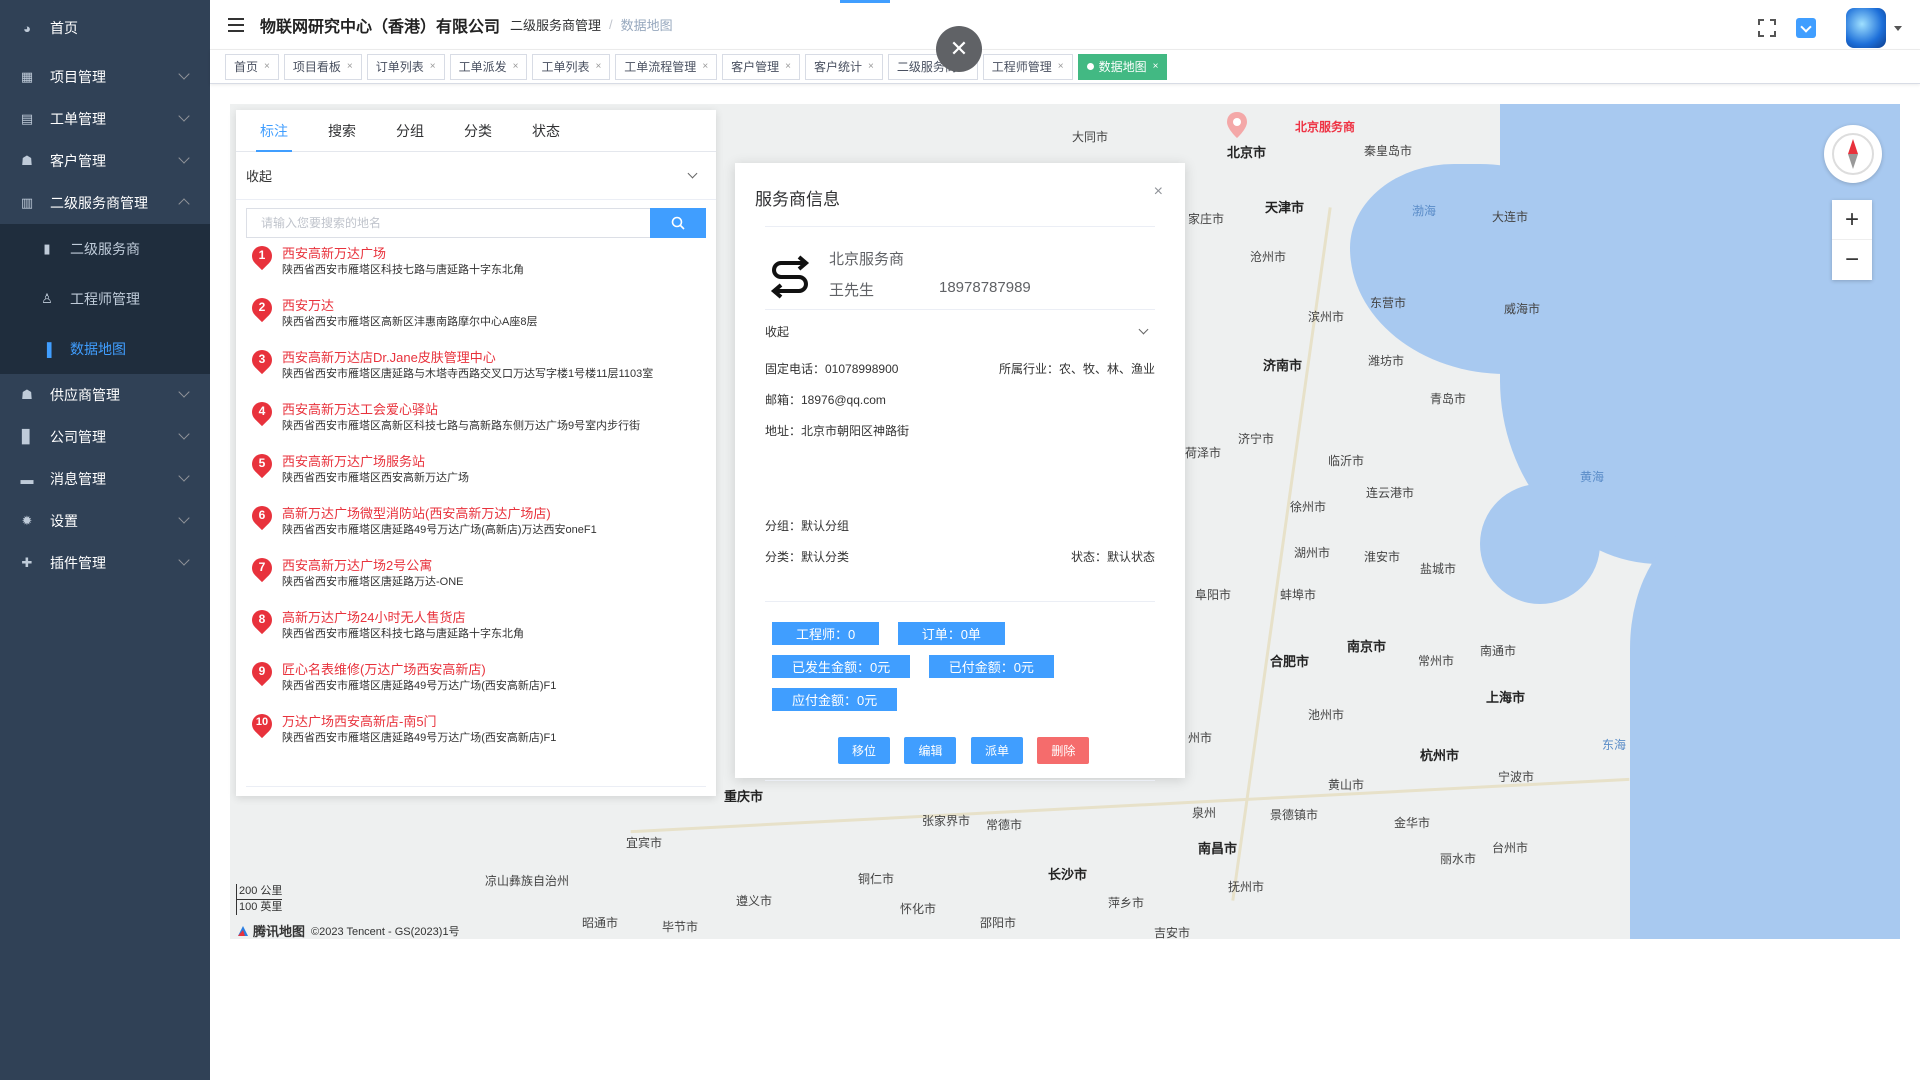 This screenshot has height=1080, width=1920. What do you see at coordinates (761, 66) in the screenshot?
I see `tab-customer: 客户管理 ×` at bounding box center [761, 66].